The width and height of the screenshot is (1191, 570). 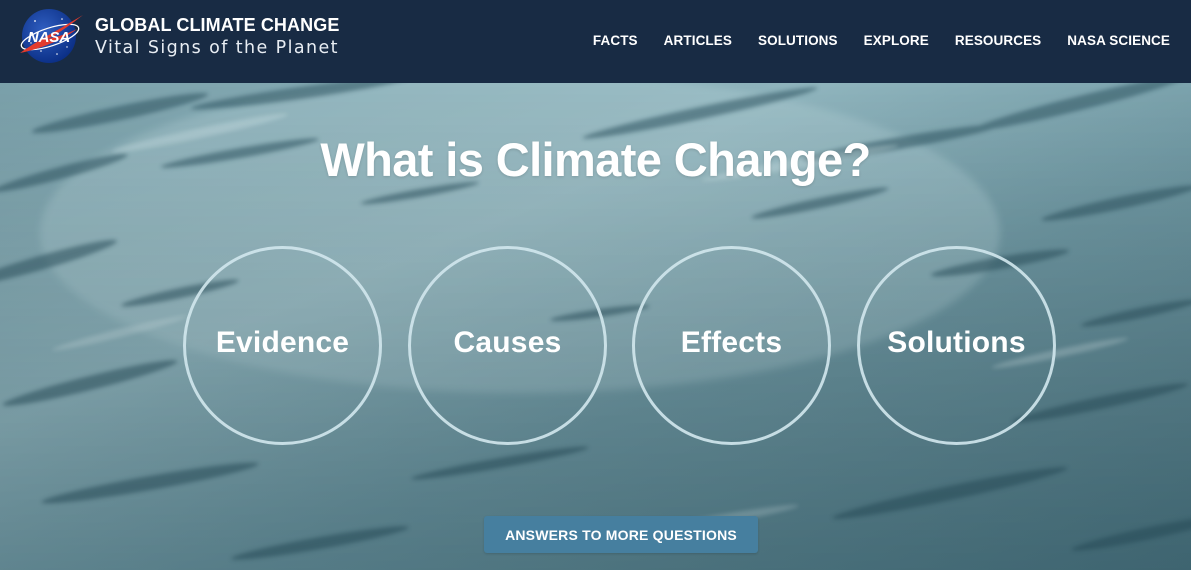 I want to click on svg-text: NASA, so click(x=49, y=37).